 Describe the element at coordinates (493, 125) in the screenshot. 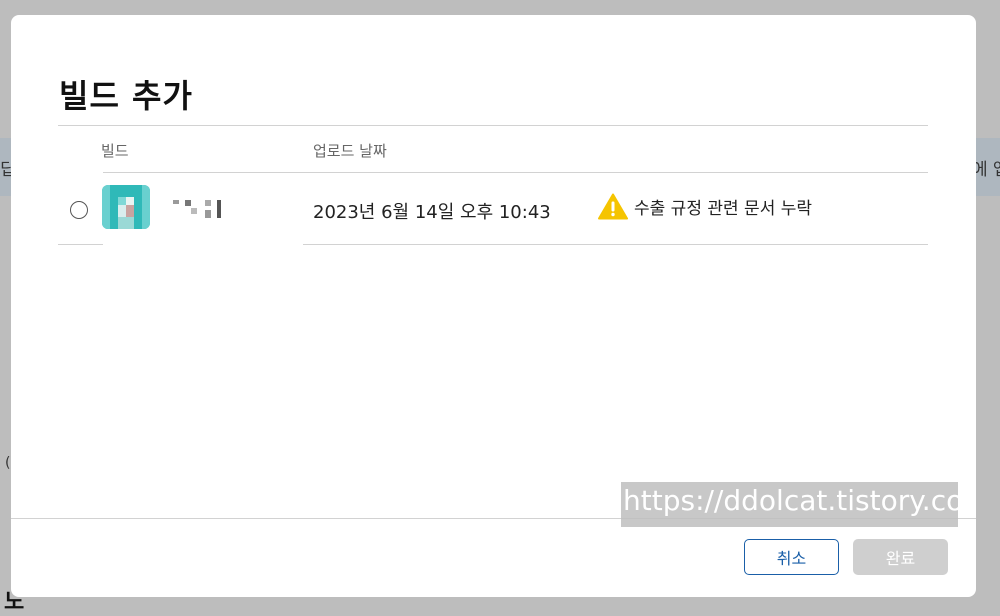

I see `header-divider` at that location.